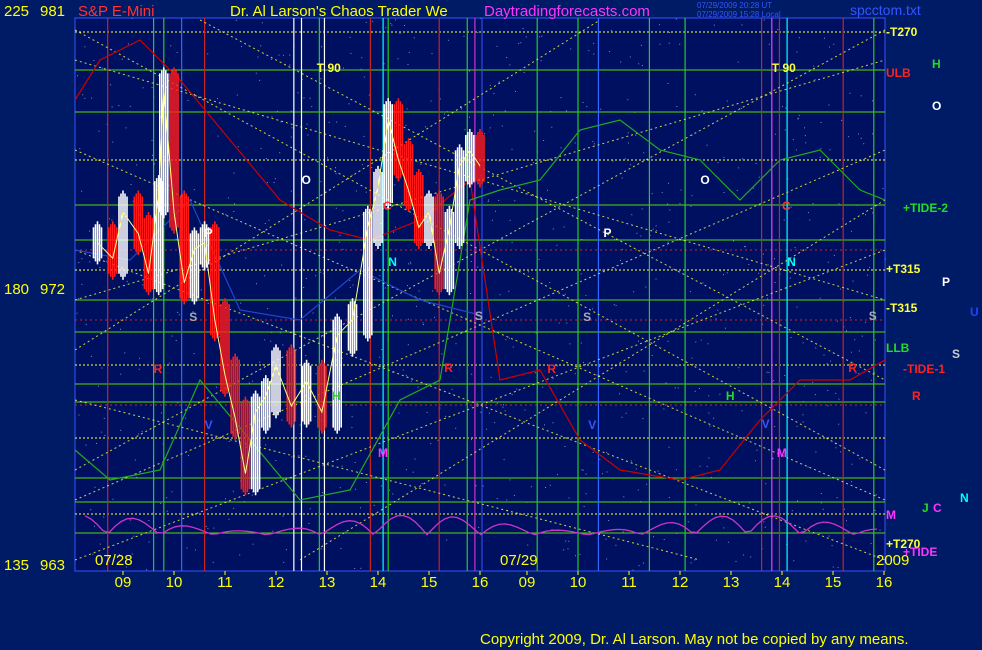 The image size is (982, 650). I want to click on marker-label-0729: R, so click(852, 368).